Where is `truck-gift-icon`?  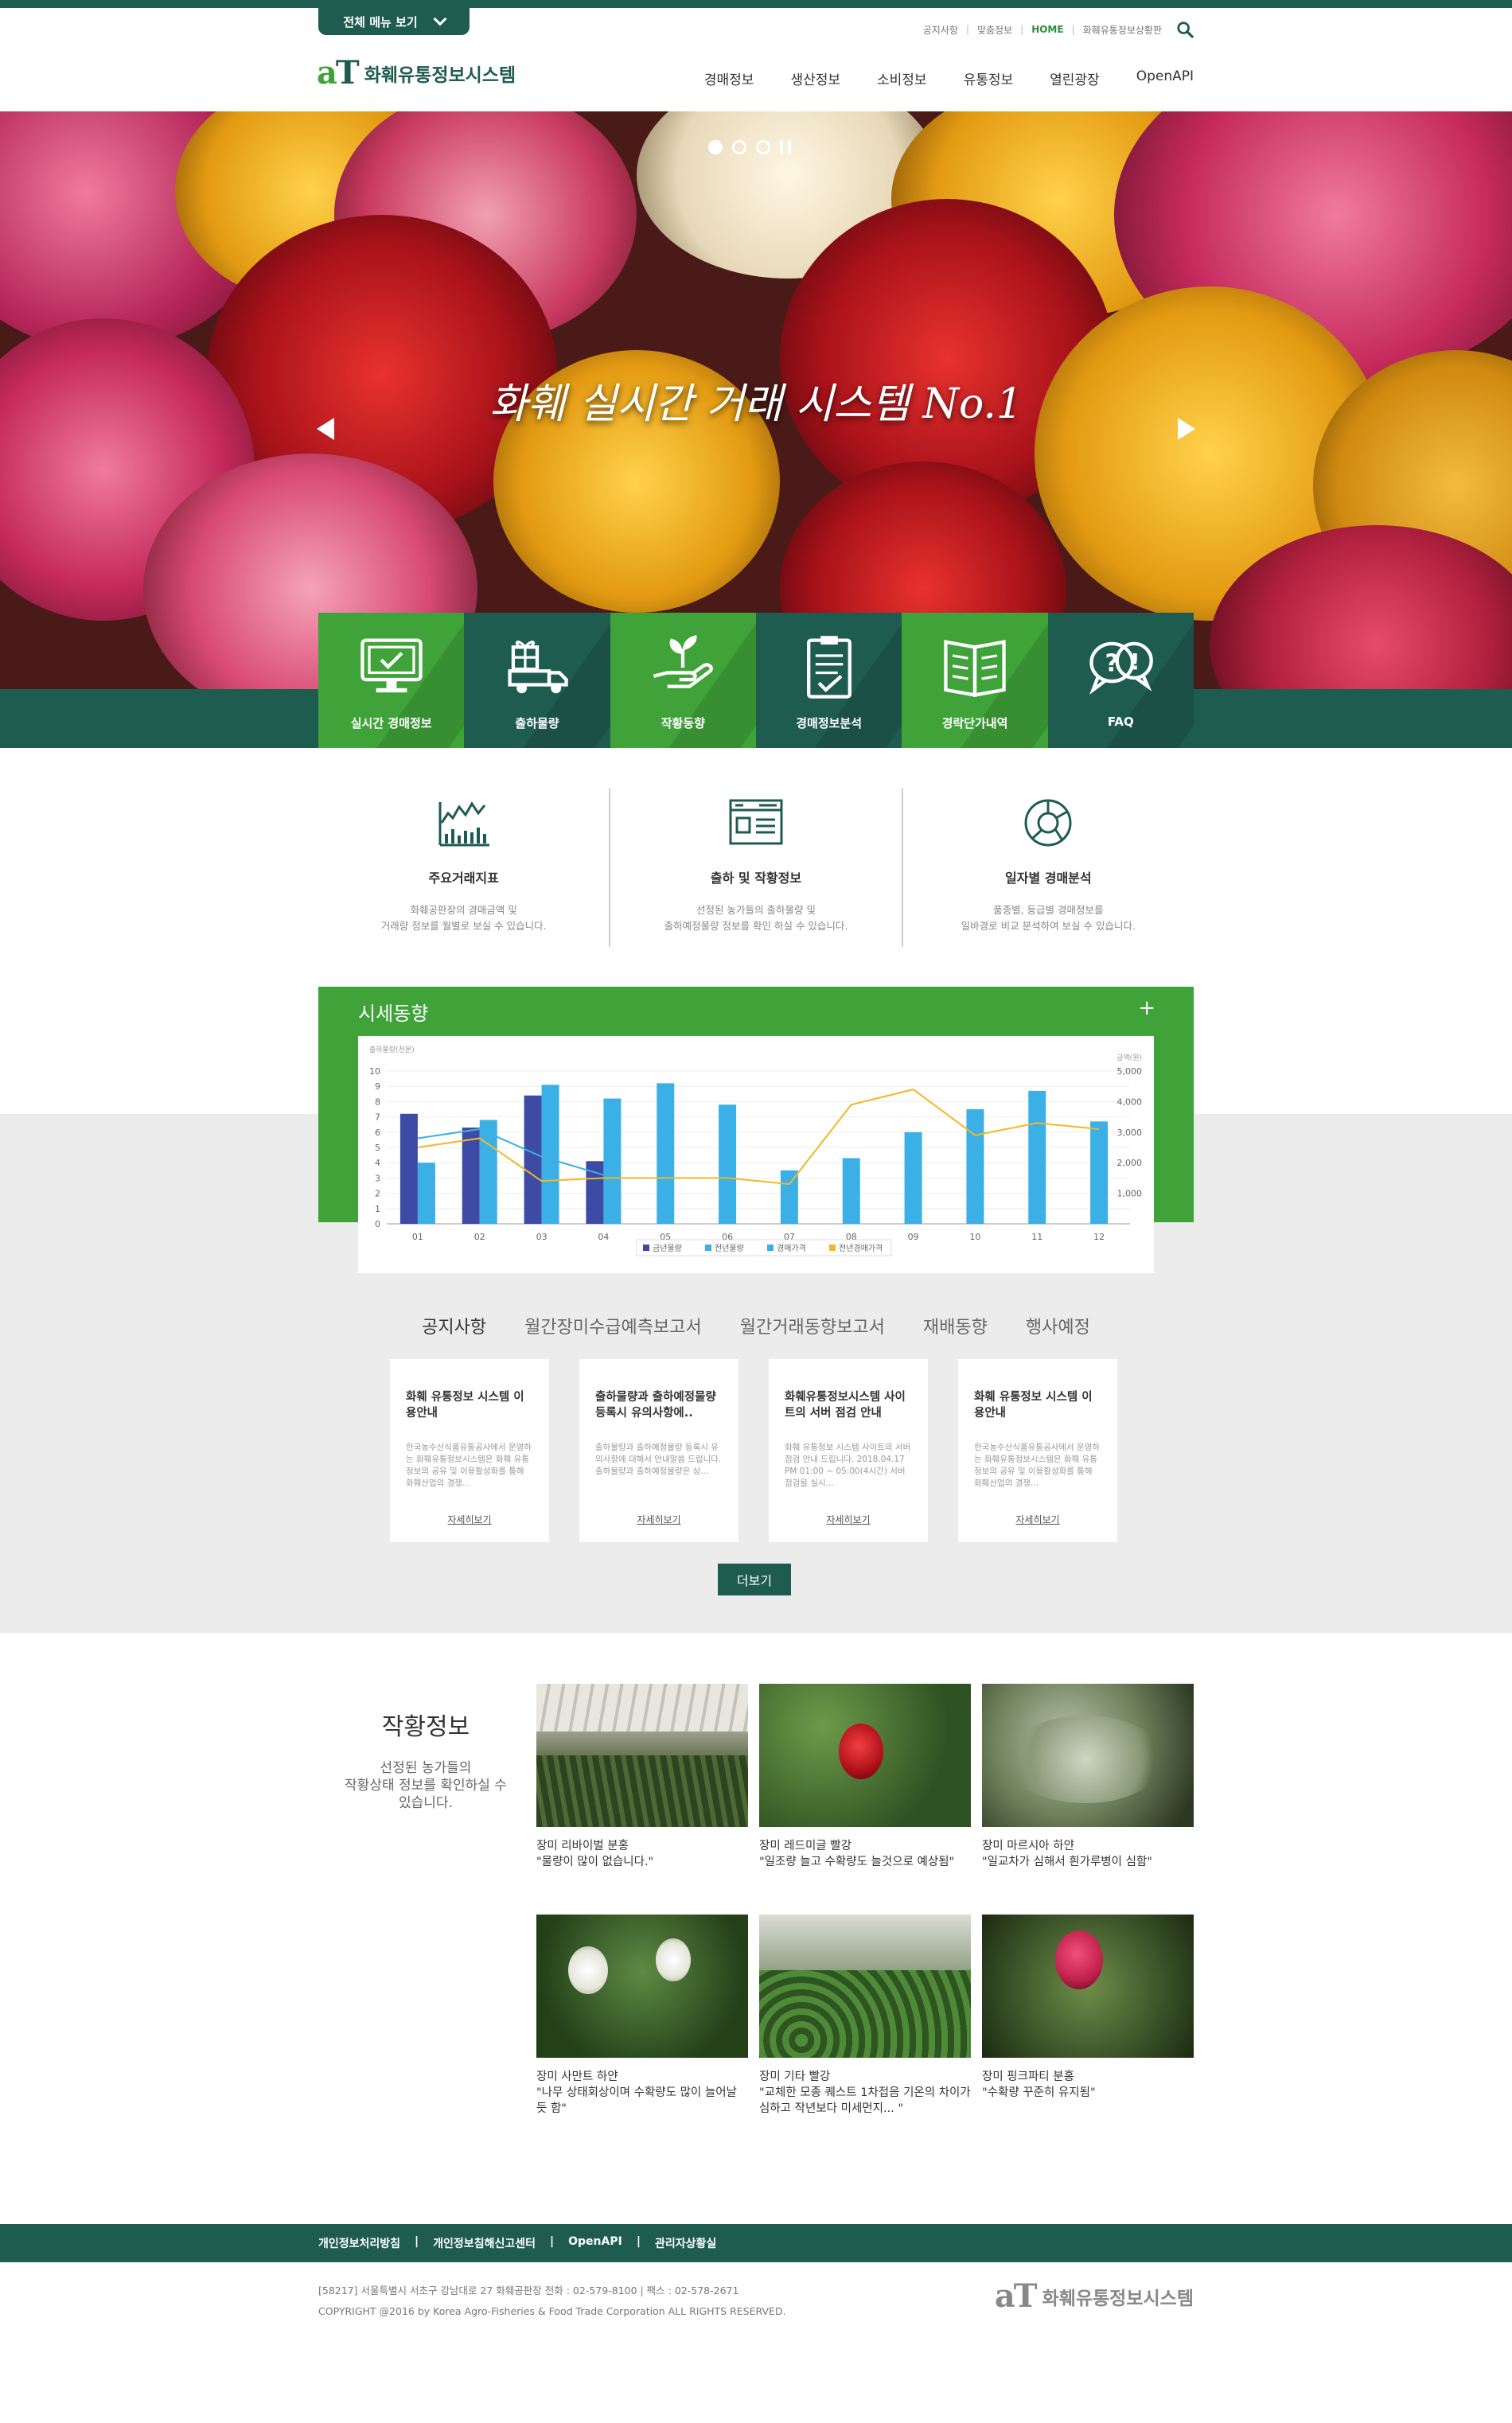
truck-gift-icon is located at coordinates (538, 667).